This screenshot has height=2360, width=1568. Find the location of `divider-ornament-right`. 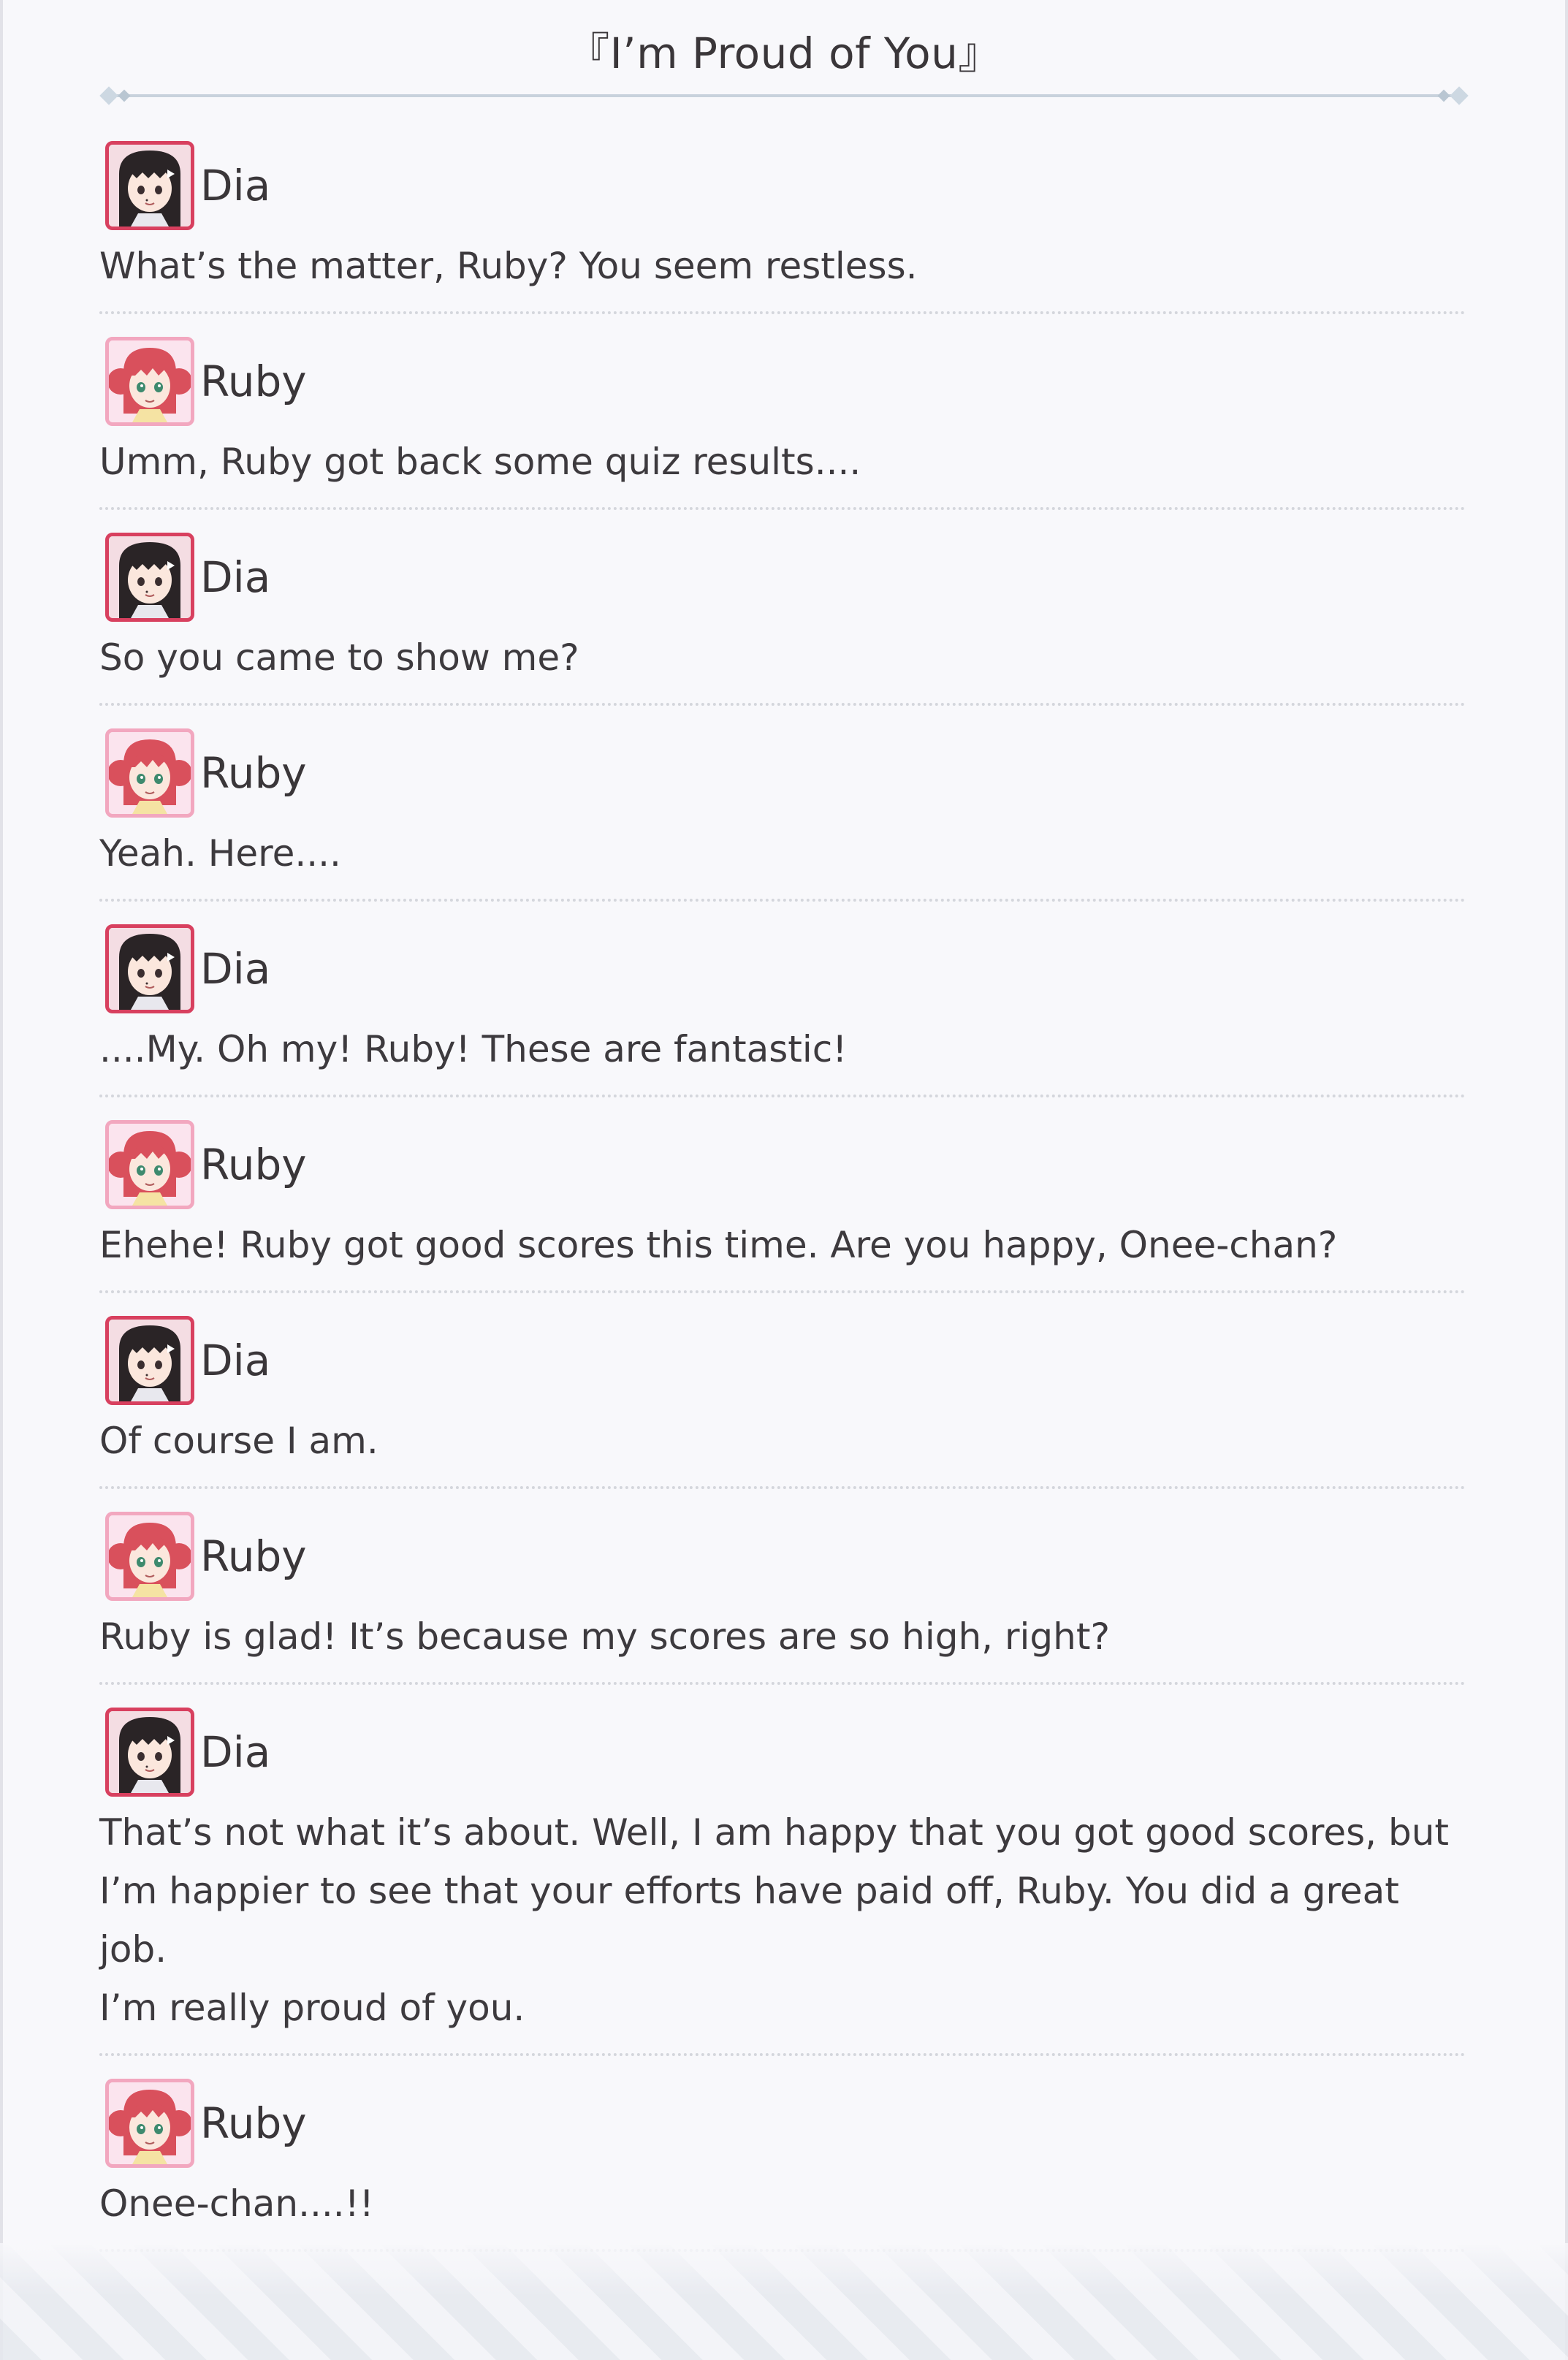

divider-ornament-right is located at coordinates (1459, 95).